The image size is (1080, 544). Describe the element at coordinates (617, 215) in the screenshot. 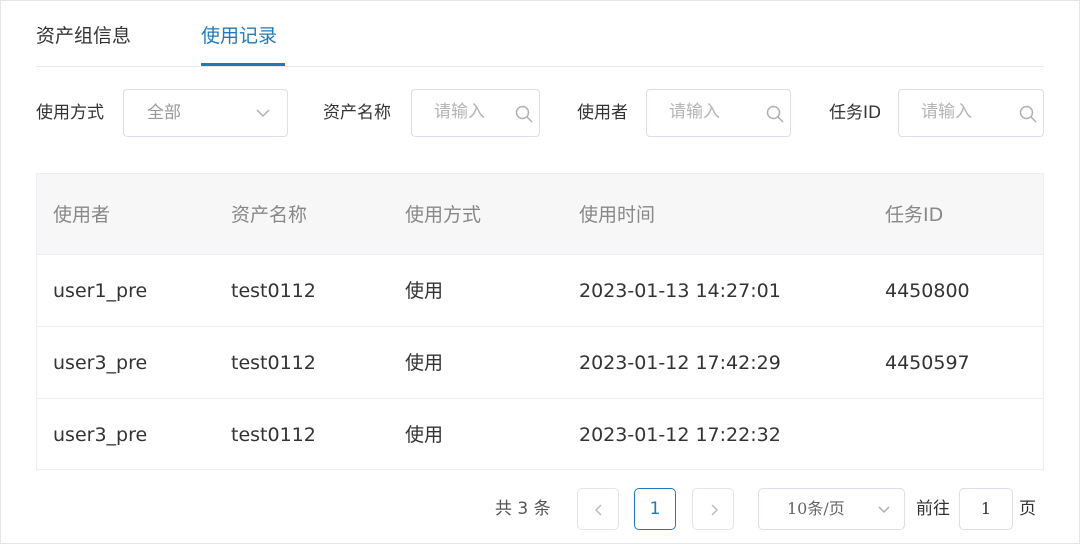

I see `column-header-usage-time: 使用时间` at that location.